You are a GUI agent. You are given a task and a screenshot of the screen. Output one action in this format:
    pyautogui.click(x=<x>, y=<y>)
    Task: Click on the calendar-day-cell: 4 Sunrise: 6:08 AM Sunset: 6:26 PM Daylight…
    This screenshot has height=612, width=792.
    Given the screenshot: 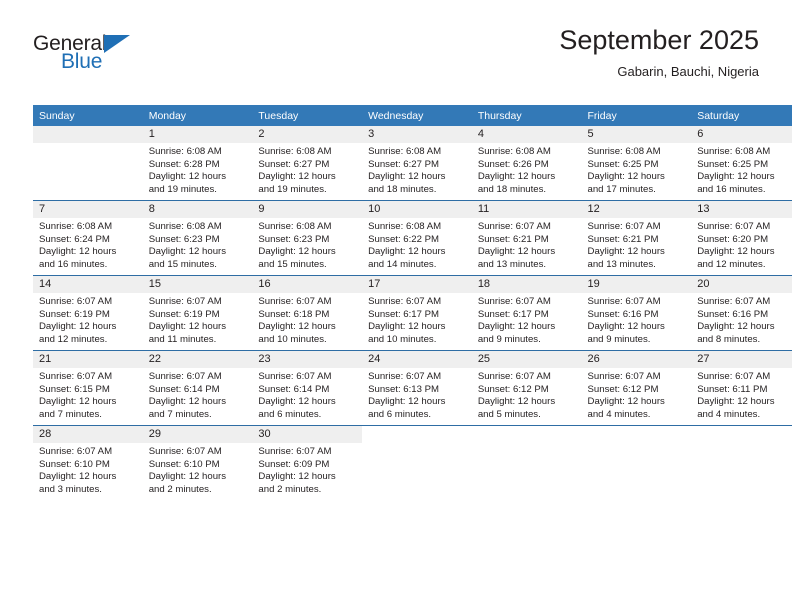 What is the action you would take?
    pyautogui.click(x=526, y=163)
    